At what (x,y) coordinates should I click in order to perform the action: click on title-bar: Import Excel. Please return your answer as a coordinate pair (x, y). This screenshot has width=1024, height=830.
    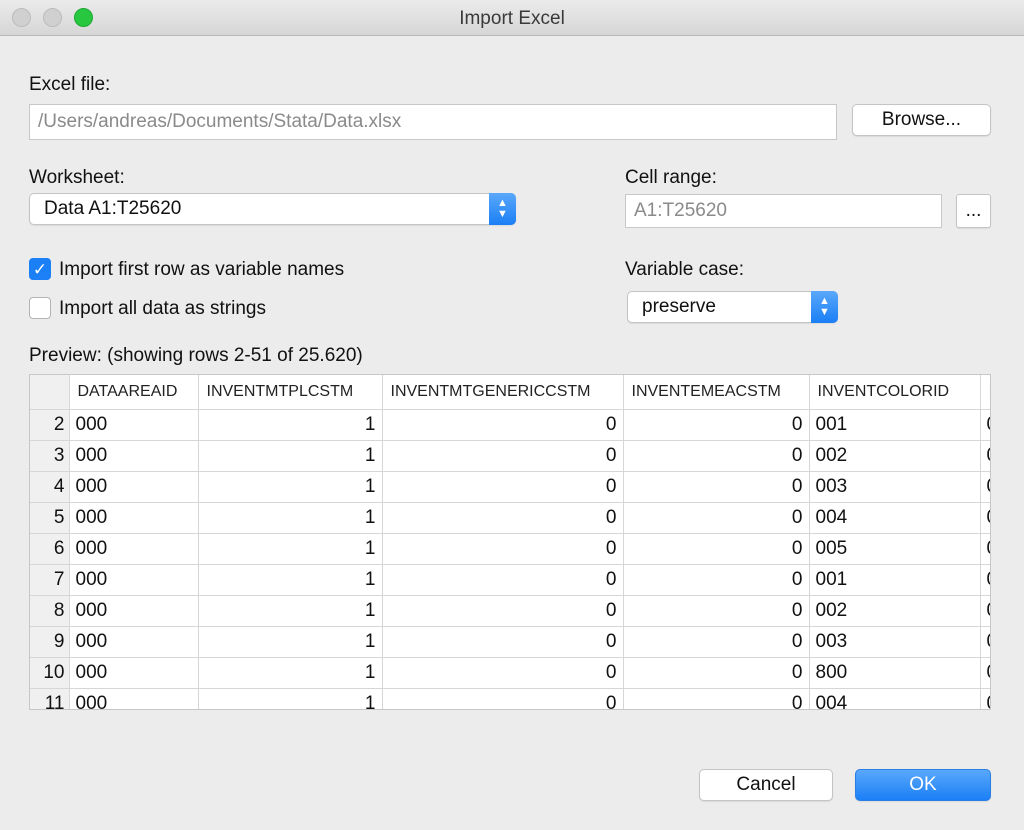
    Looking at the image, I should click on (512, 18).